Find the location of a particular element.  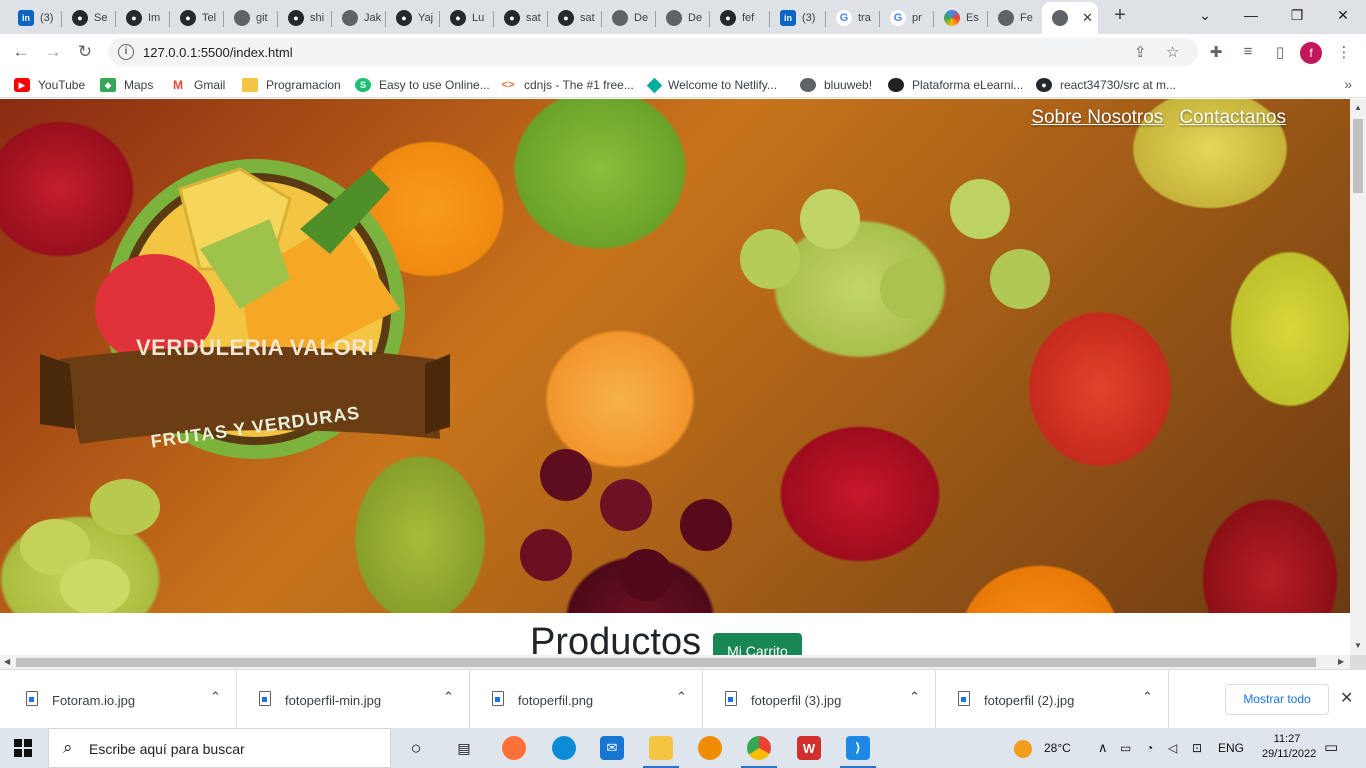

file-explorer-icon is located at coordinates (661, 752).